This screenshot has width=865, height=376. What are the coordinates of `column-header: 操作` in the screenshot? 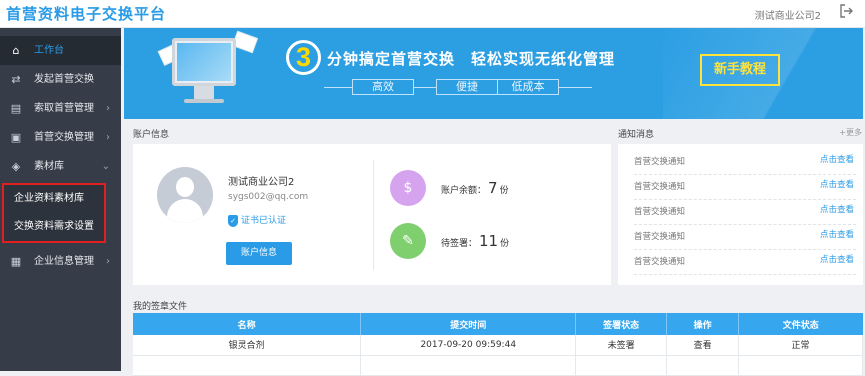 It's located at (703, 324).